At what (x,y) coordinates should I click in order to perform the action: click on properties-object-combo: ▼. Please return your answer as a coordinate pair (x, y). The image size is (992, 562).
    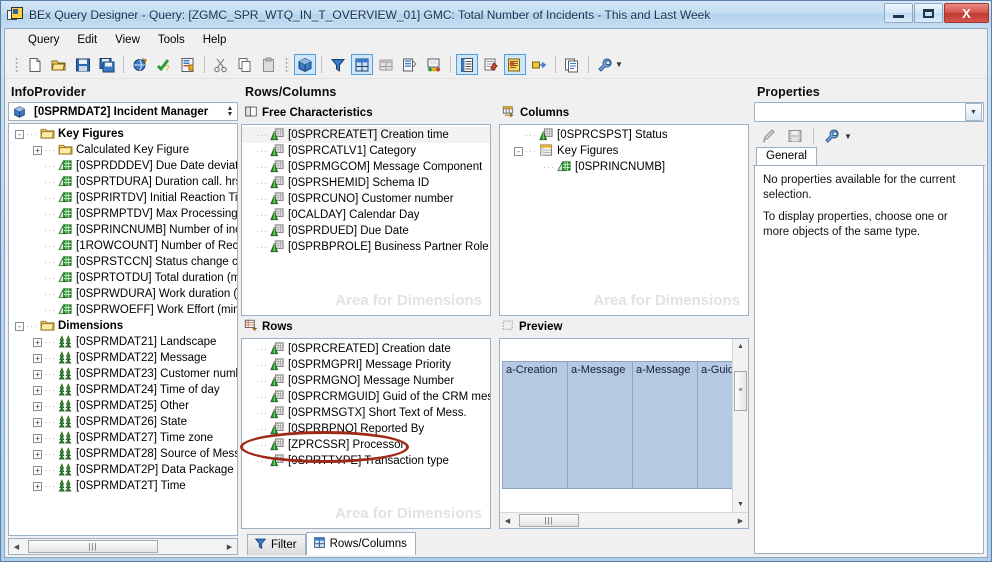
    Looking at the image, I should click on (869, 112).